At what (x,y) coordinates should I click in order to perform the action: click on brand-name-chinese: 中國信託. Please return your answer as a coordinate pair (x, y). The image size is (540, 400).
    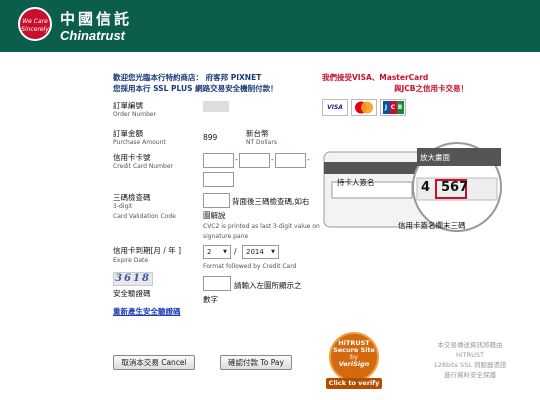
    Looking at the image, I should click on (96, 19).